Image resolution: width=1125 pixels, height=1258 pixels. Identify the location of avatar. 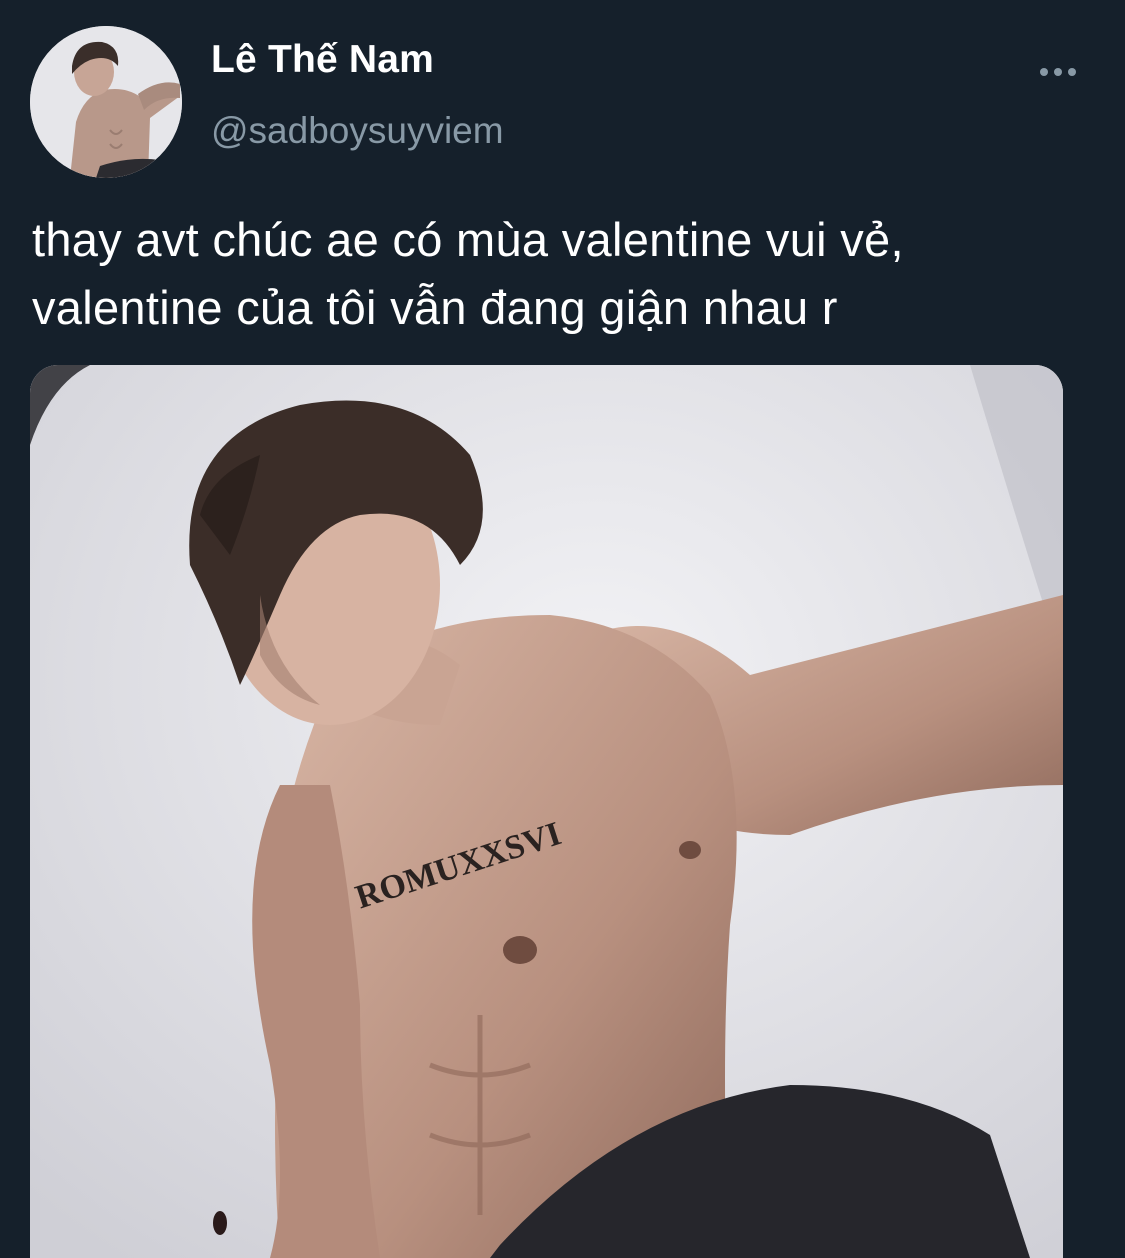
(106, 102).